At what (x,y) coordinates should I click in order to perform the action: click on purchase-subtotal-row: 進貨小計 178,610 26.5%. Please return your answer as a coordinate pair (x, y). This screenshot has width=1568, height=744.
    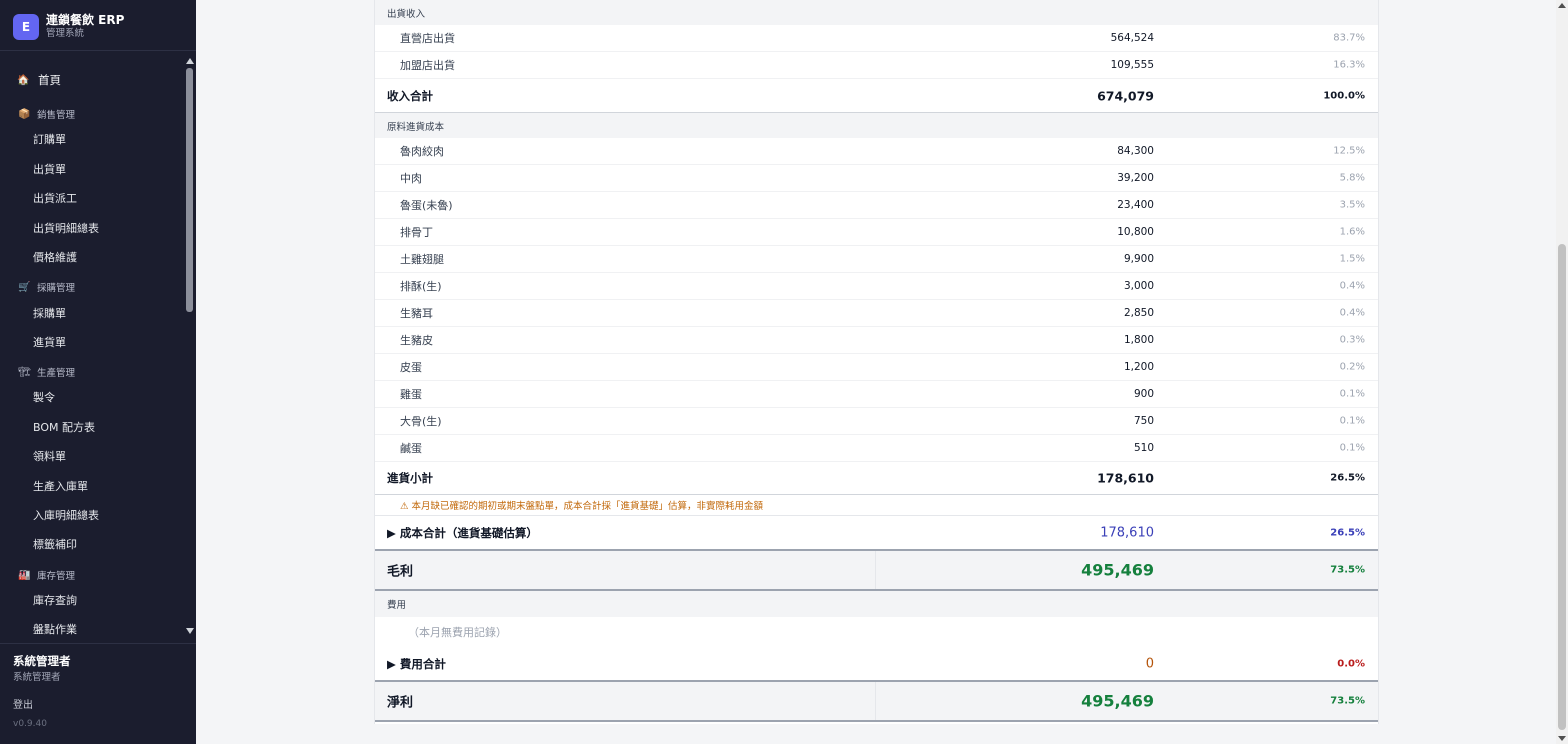
    Looking at the image, I should click on (876, 478).